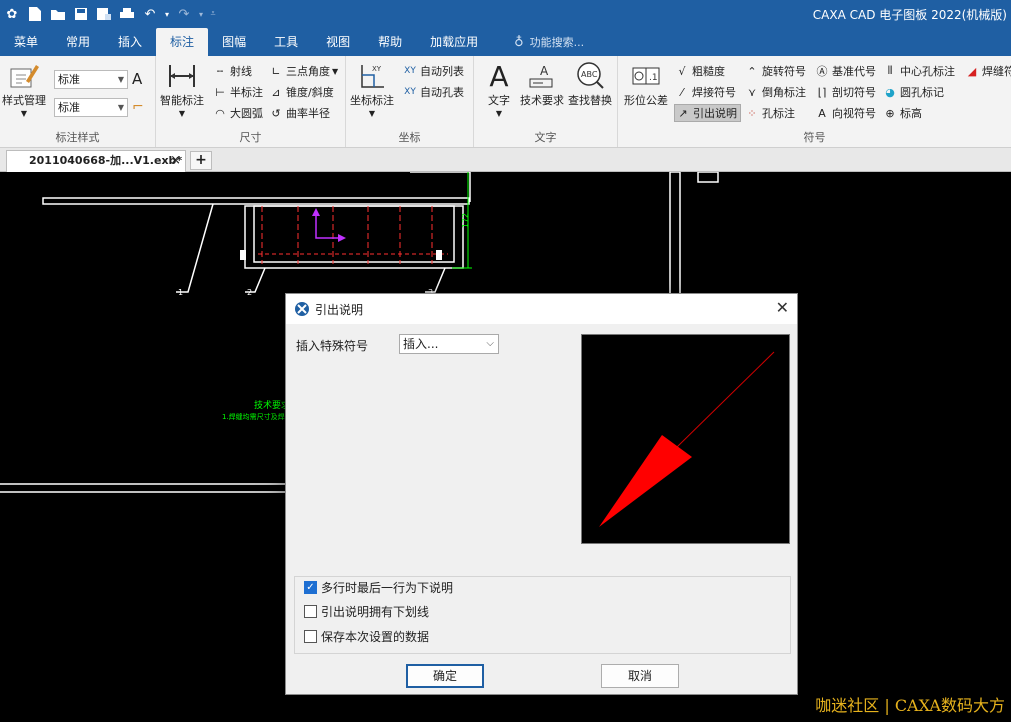  I want to click on close-icon: ✕, so click(782, 307).